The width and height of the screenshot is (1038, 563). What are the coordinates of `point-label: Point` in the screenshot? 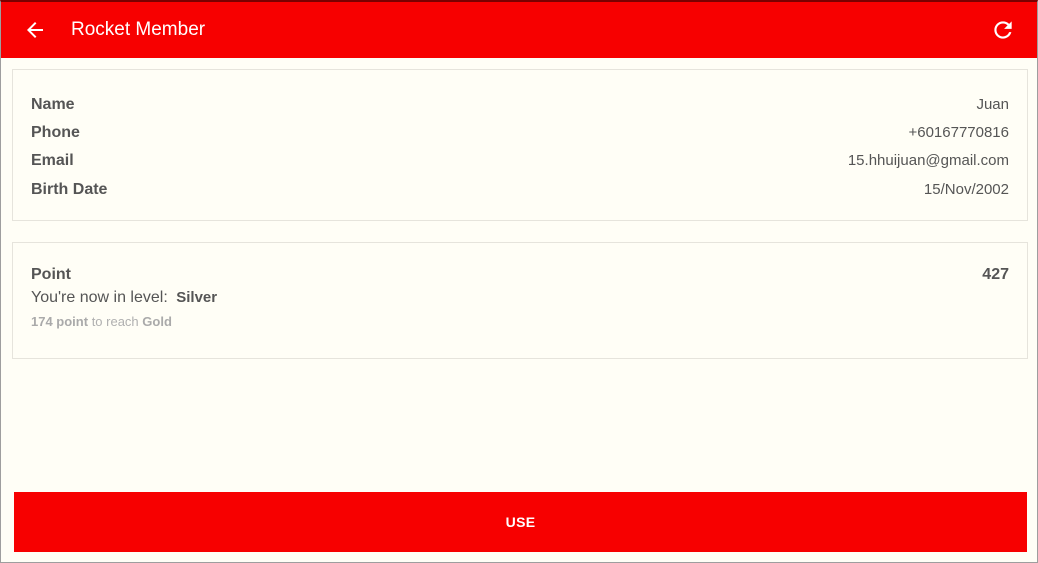 It's located at (51, 274).